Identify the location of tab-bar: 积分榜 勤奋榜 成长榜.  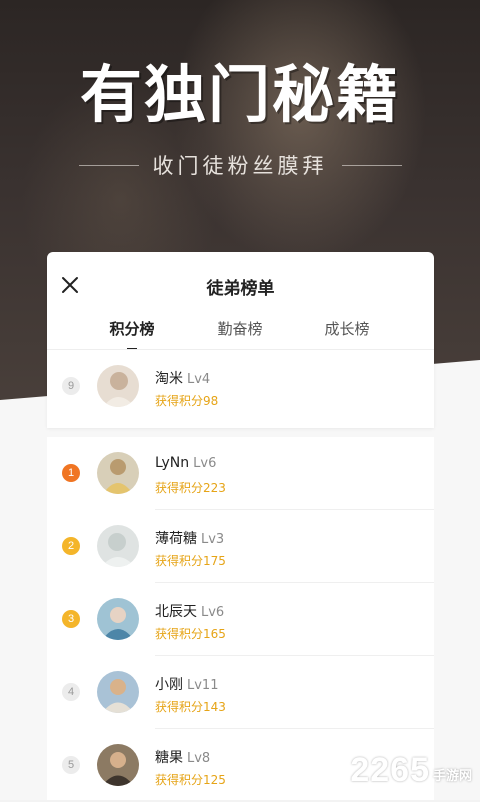
(240, 335).